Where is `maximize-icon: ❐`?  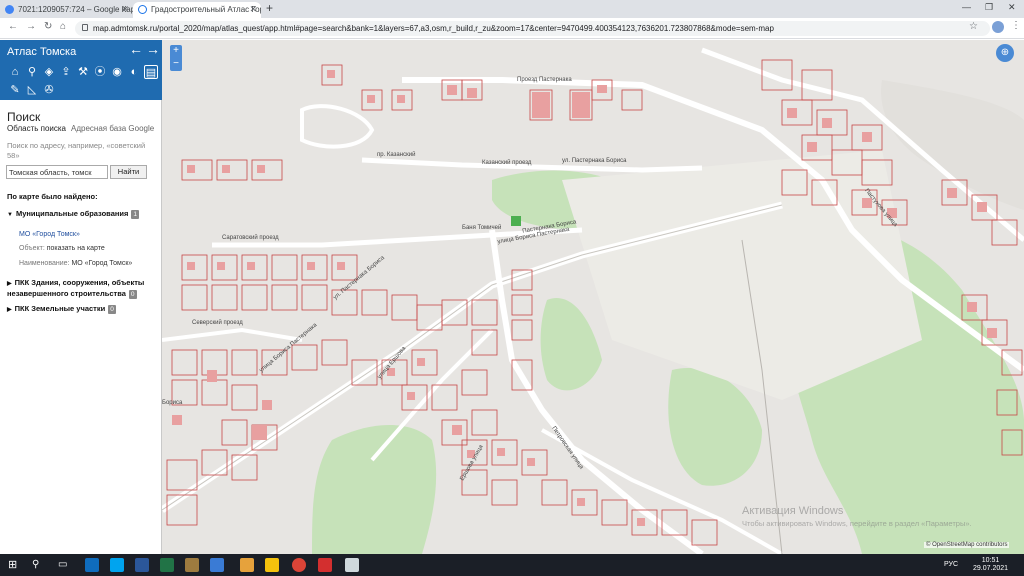
maximize-icon: ❐ is located at coordinates (989, 7).